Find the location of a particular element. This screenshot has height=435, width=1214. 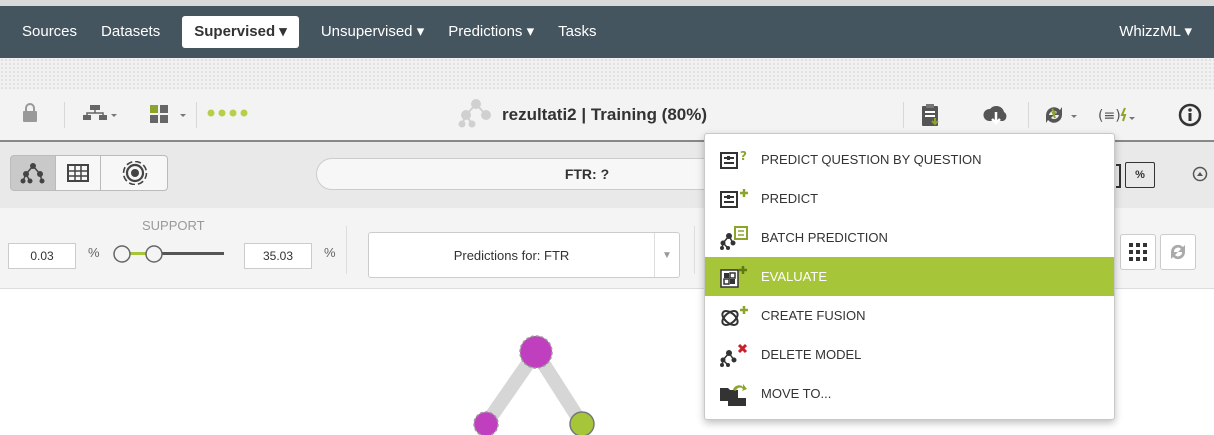

nav-tasks: Tasks is located at coordinates (577, 32).